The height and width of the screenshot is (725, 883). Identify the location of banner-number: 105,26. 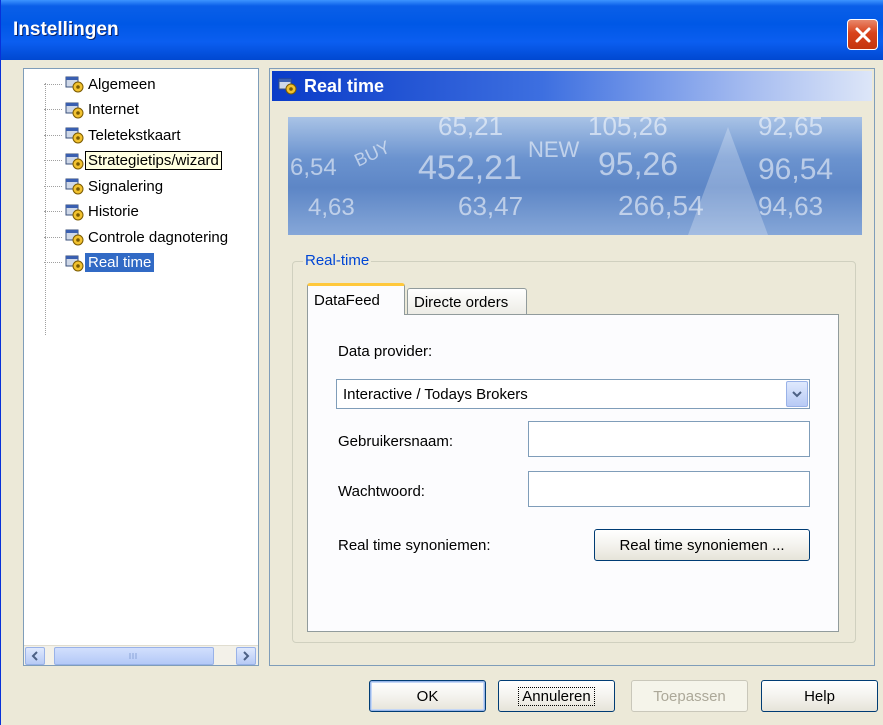
(628, 129).